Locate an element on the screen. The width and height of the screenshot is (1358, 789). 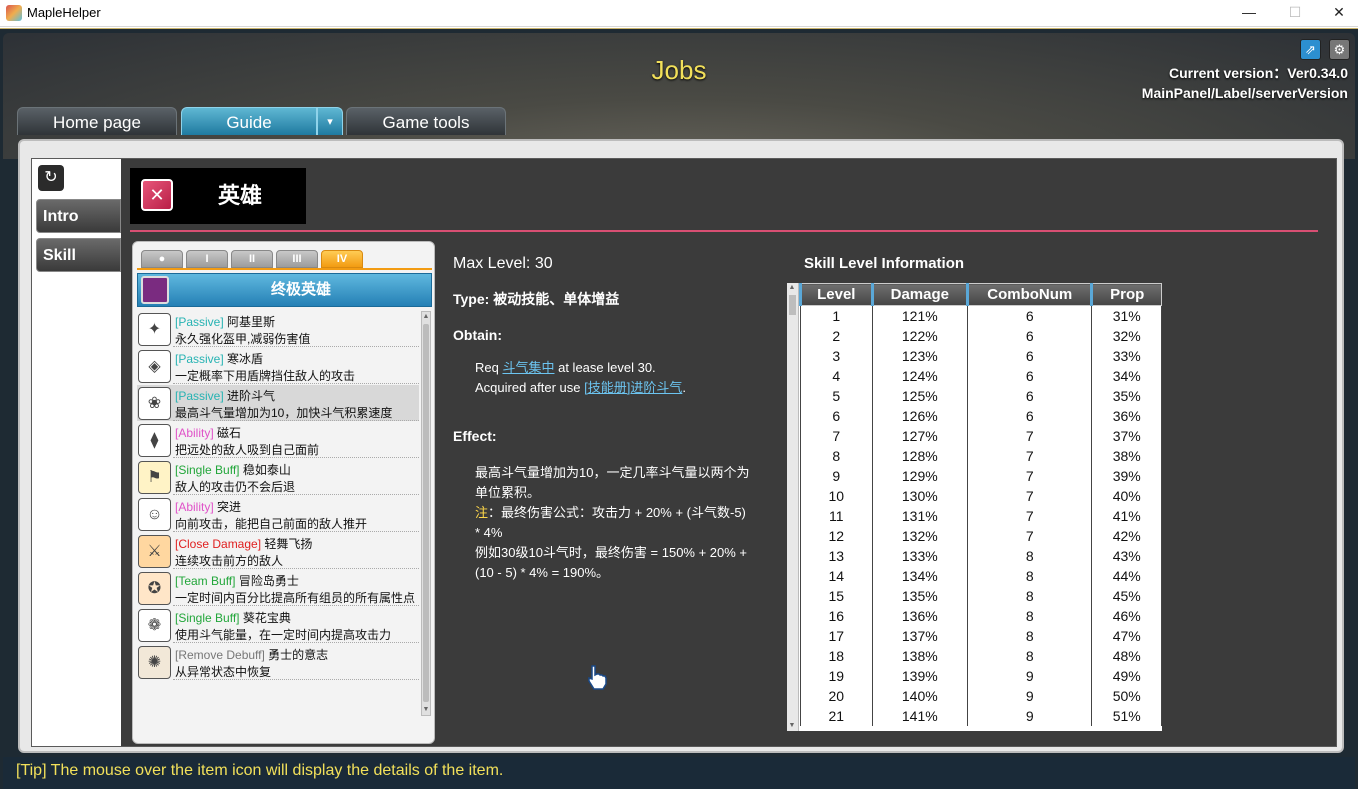
type-label: Type: is located at coordinates (473, 299).